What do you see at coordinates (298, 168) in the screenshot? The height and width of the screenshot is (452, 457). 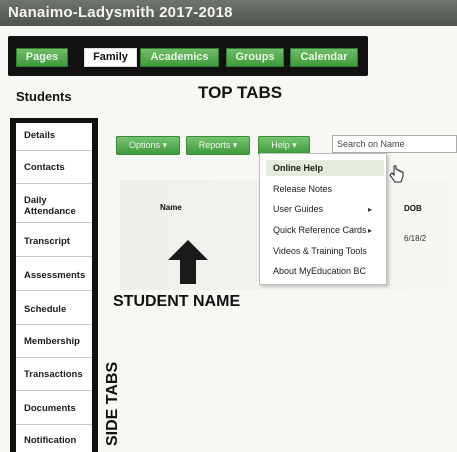 I see `menu-item-online-help: Online Help` at bounding box center [298, 168].